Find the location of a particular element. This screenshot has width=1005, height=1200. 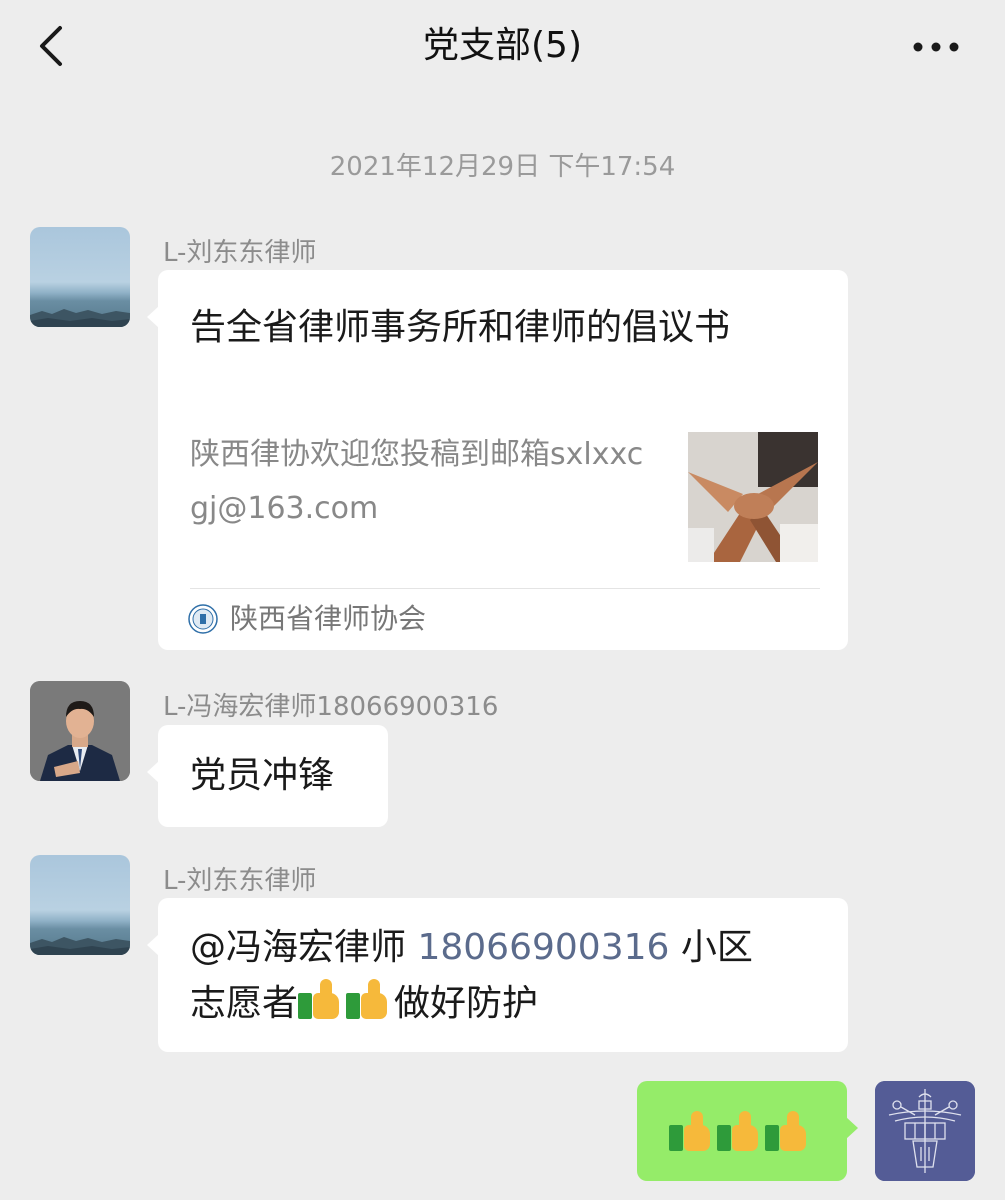

message-text-part: 志愿者 is located at coordinates (244, 1003).